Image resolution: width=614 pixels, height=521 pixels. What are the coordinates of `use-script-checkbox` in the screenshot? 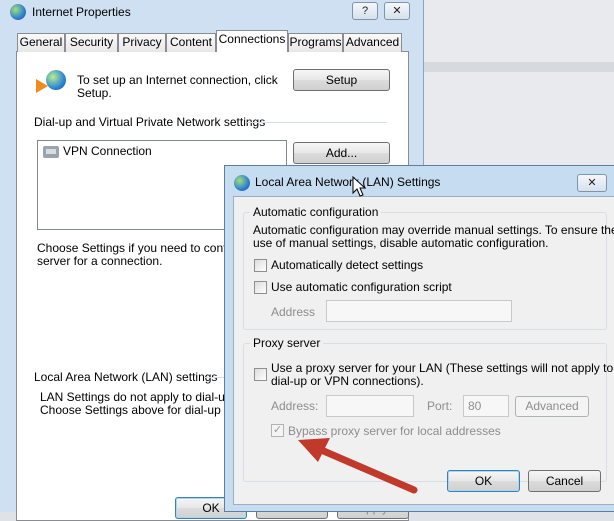 It's located at (260, 287).